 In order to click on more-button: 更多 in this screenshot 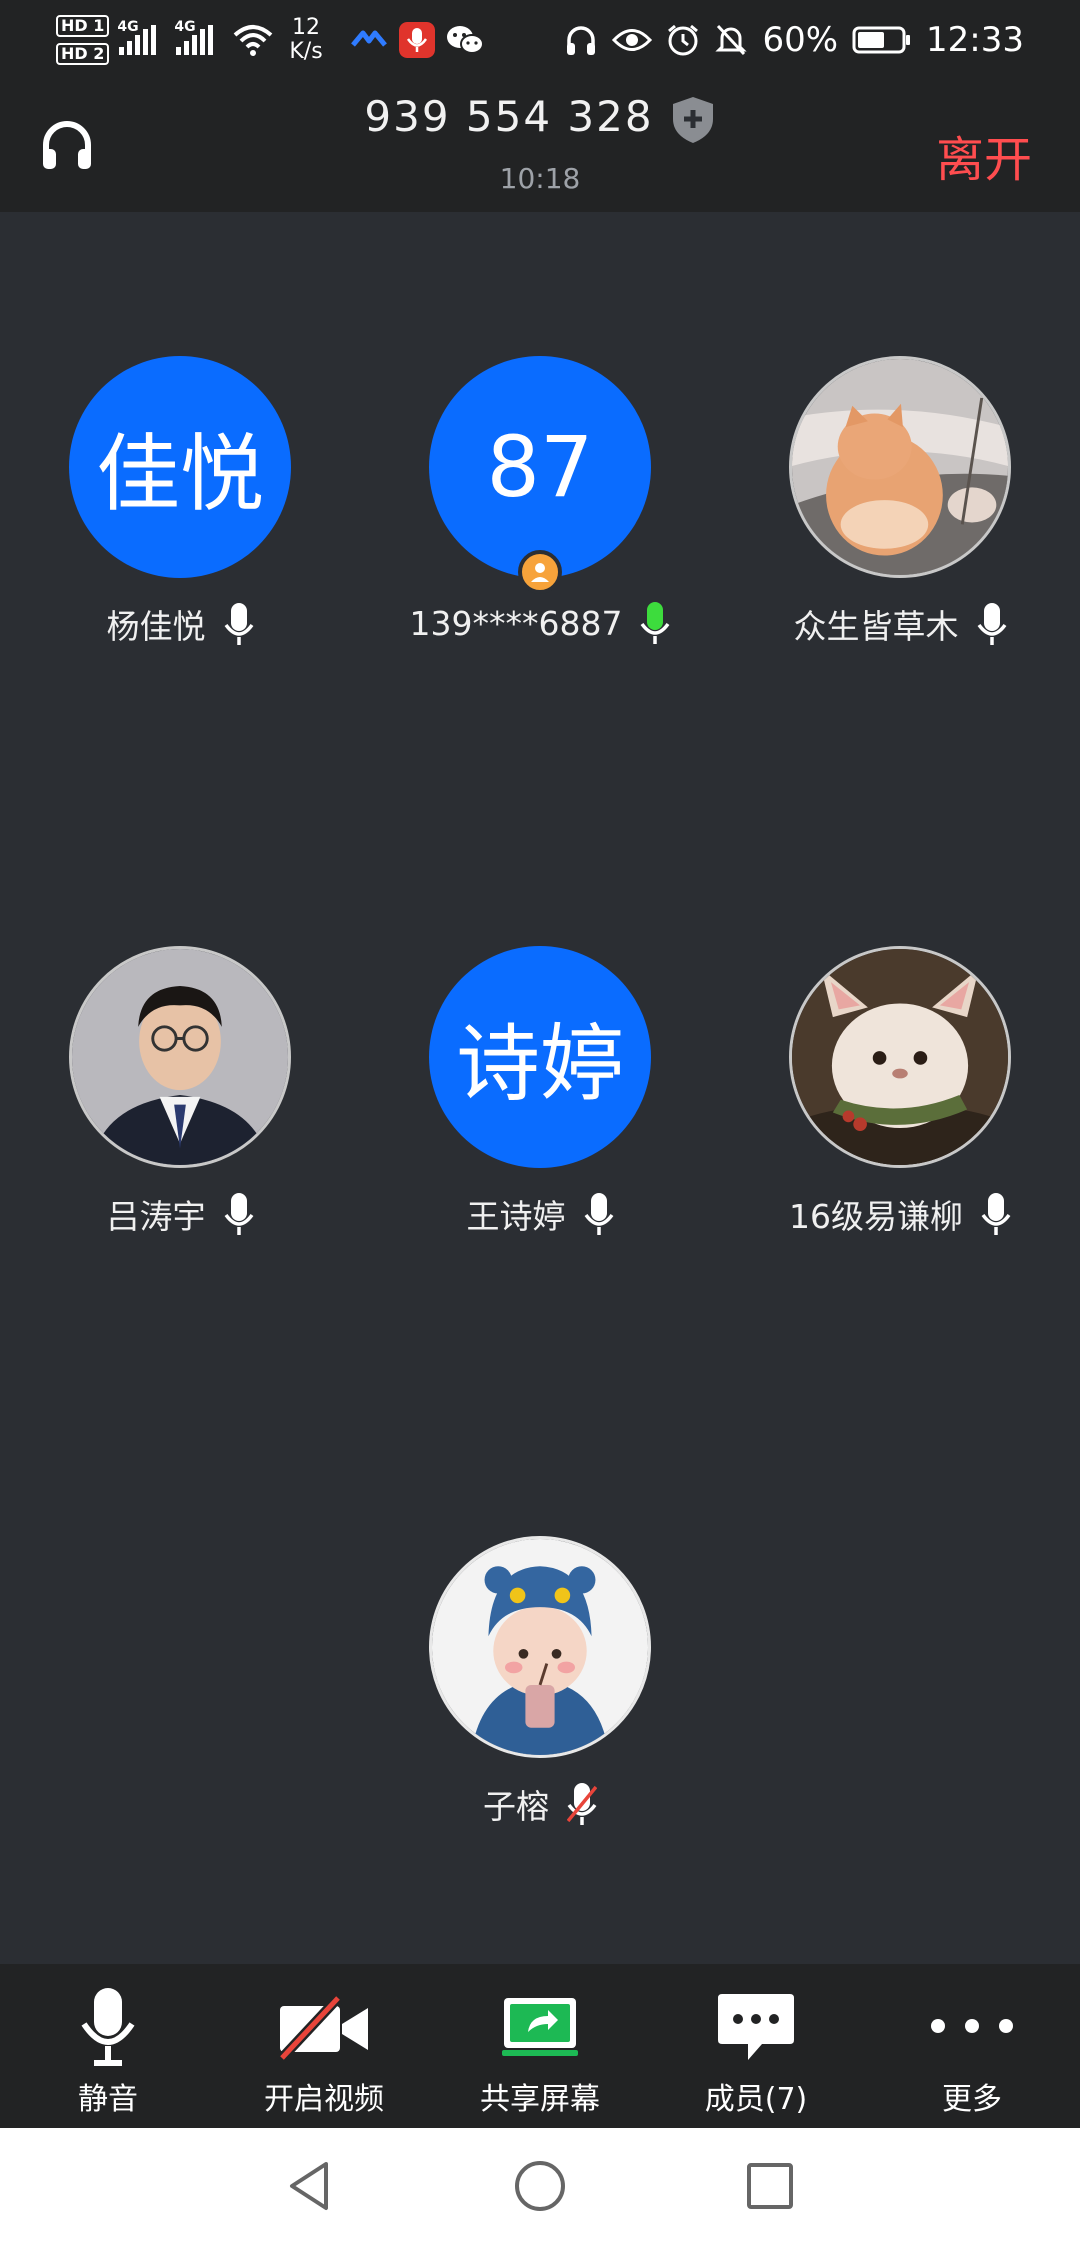, I will do `click(972, 2046)`.